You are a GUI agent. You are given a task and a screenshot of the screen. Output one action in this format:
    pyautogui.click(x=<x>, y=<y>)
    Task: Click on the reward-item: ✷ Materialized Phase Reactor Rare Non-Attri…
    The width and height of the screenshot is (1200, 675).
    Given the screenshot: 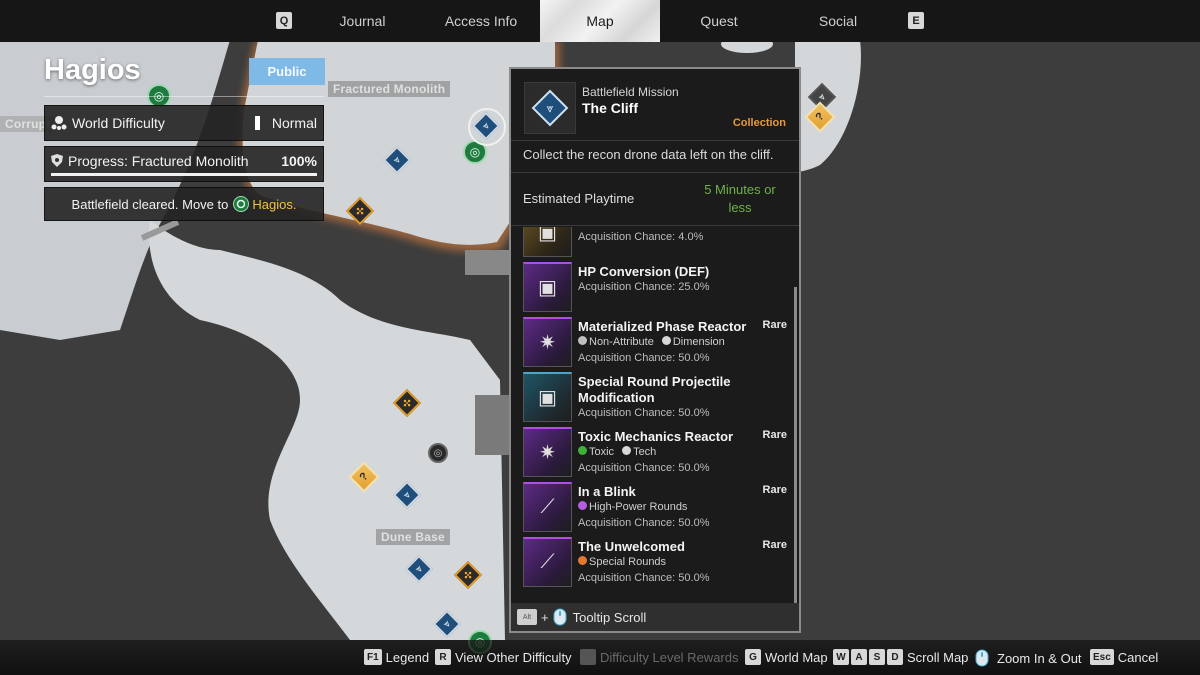 What is the action you would take?
    pyautogui.click(x=657, y=343)
    